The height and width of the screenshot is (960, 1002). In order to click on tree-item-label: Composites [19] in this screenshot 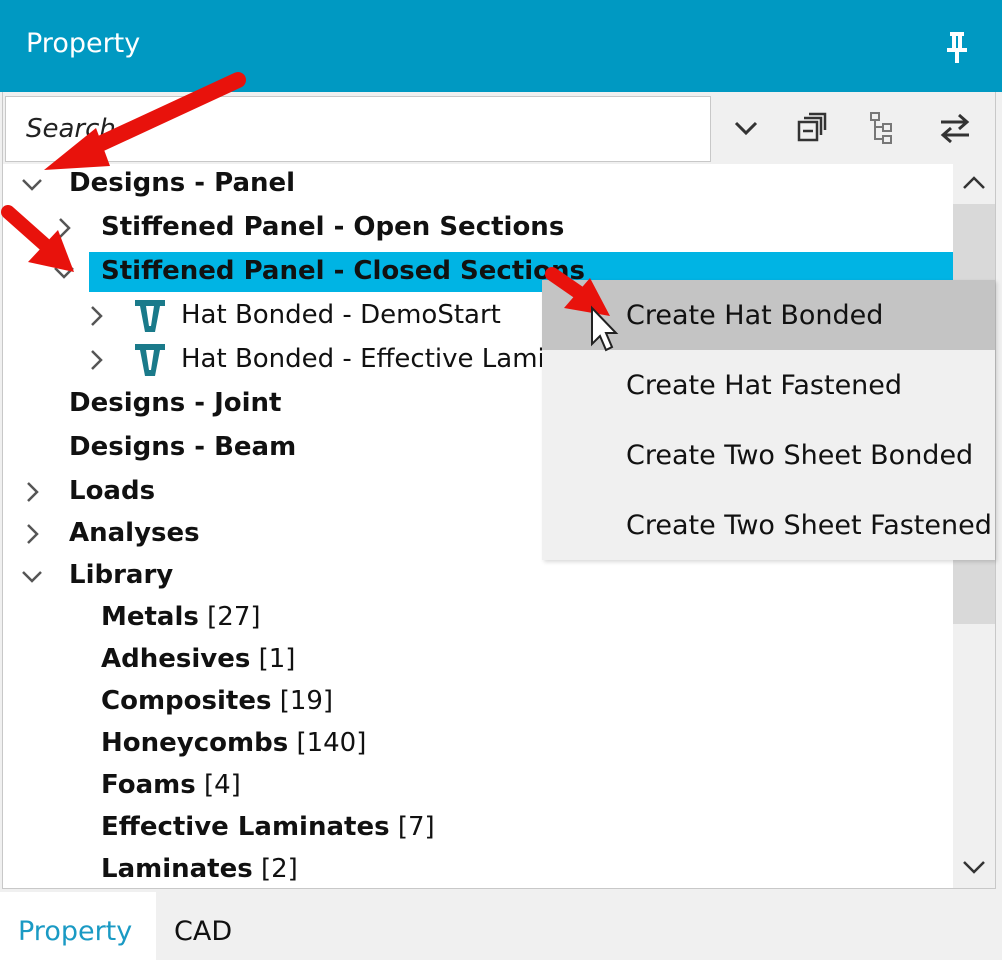, I will do `click(217, 701)`.